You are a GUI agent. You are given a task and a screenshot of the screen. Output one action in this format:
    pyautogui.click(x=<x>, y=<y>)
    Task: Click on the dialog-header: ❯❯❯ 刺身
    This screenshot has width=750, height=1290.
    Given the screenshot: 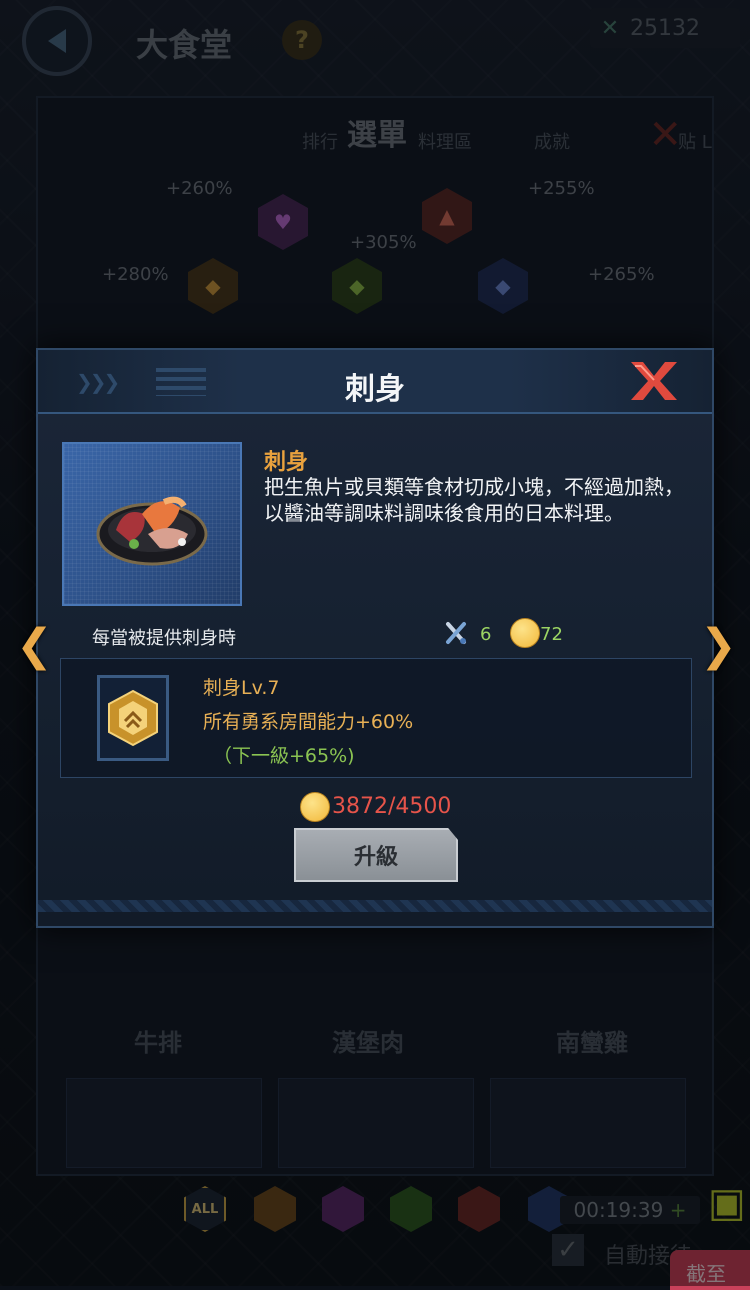 What is the action you would take?
    pyautogui.click(x=375, y=382)
    